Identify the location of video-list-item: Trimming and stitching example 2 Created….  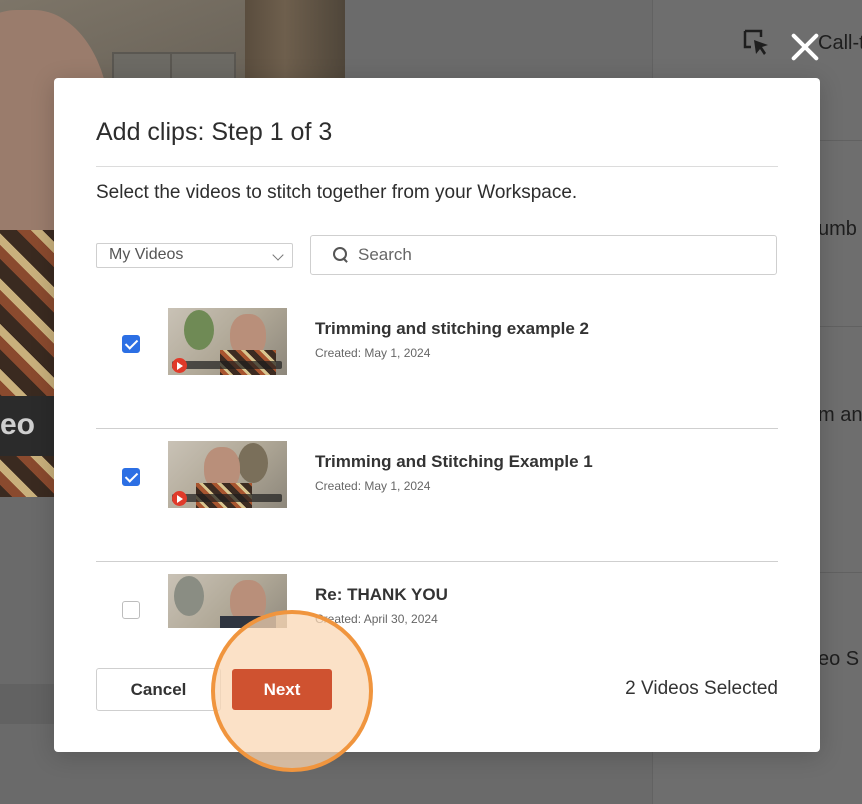
(437, 362).